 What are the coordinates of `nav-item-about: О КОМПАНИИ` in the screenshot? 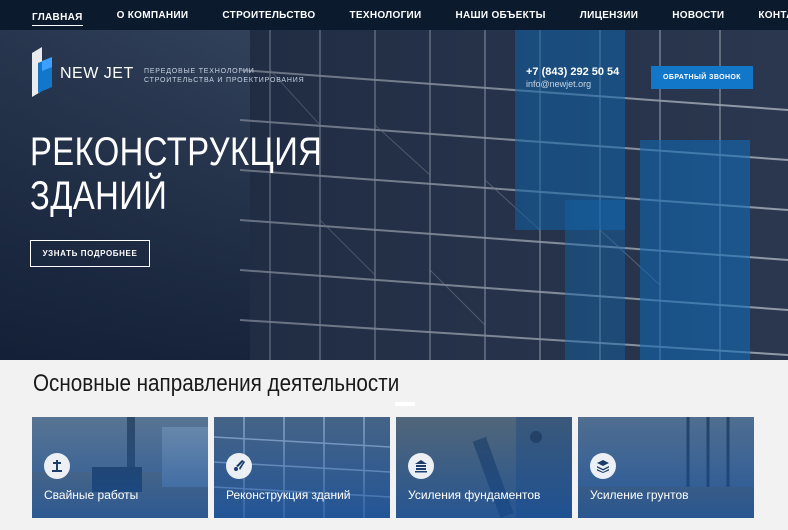 It's located at (153, 15).